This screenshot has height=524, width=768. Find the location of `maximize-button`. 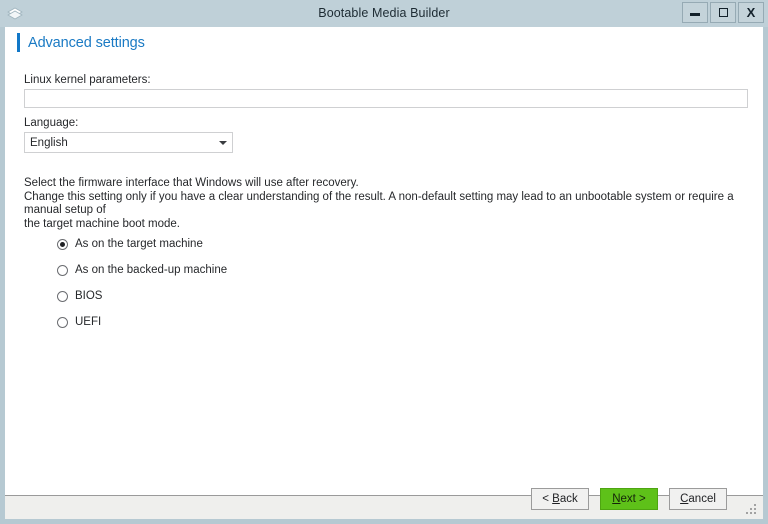

maximize-button is located at coordinates (723, 12).